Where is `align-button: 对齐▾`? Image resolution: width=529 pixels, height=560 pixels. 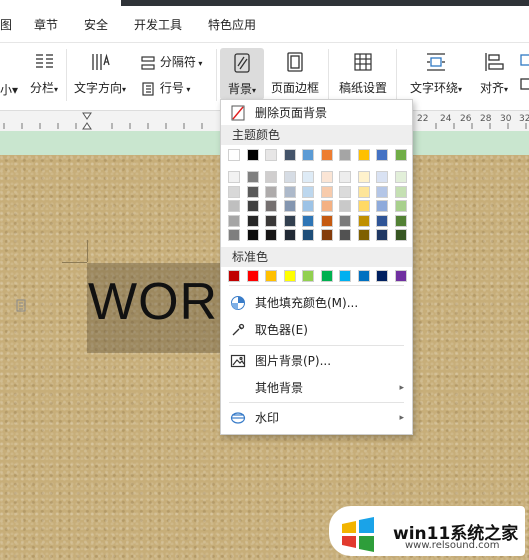
align-button: 对齐▾ is located at coordinates (494, 73).